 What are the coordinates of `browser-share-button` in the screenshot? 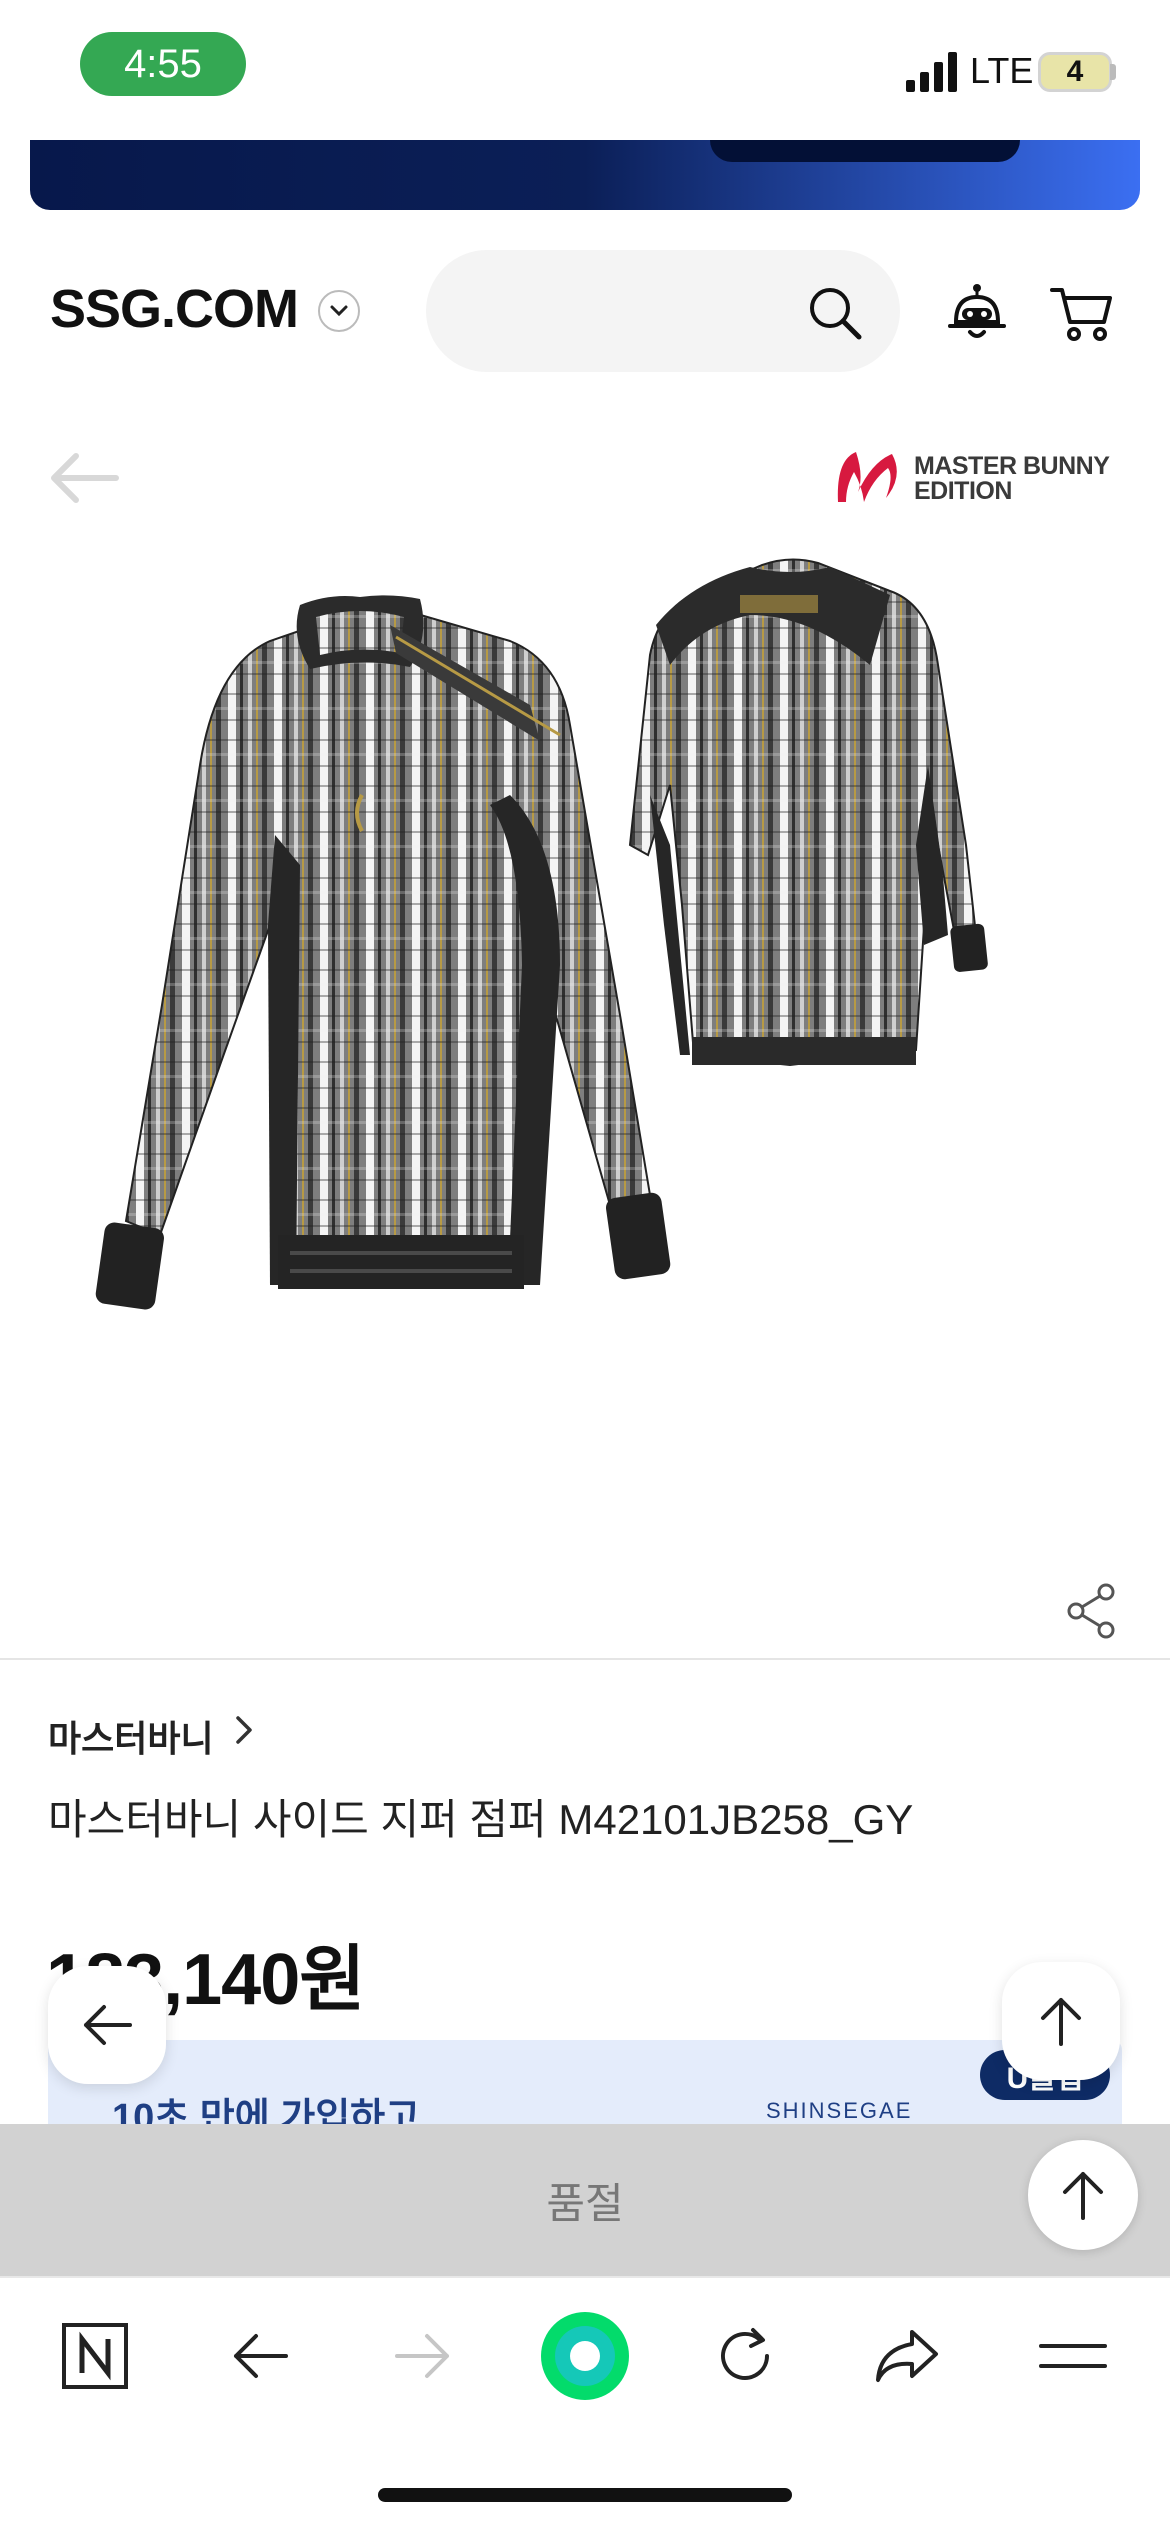 It's located at (907, 2356).